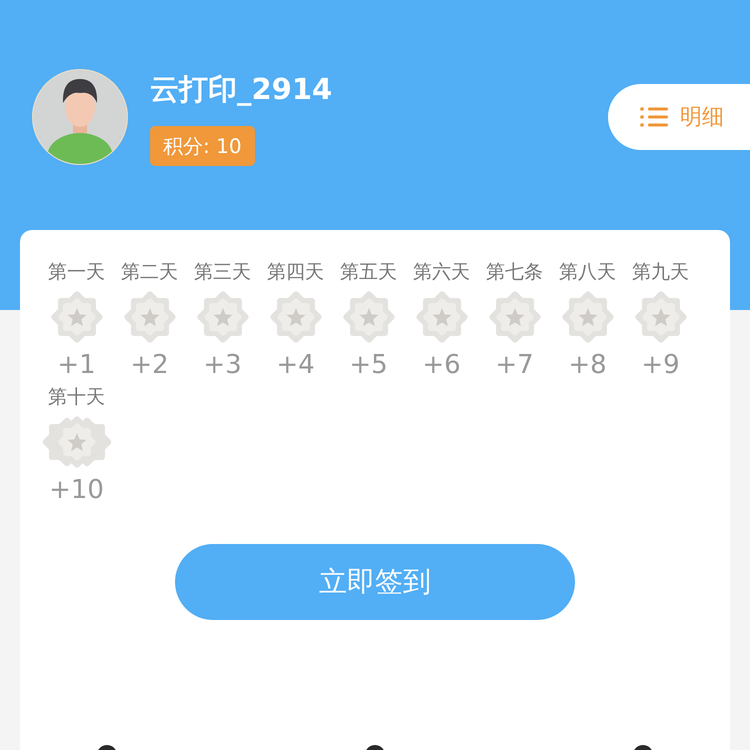 This screenshot has height=750, width=750. Describe the element at coordinates (222, 365) in the screenshot. I see `reward-points: +3` at that location.